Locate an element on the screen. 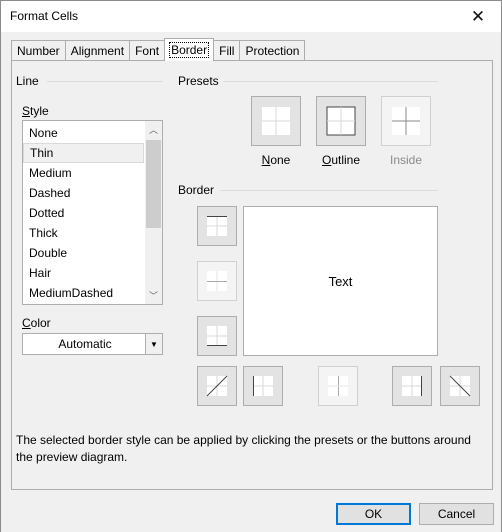 The width and height of the screenshot is (502, 532). list-item: Dashed is located at coordinates (83, 193).